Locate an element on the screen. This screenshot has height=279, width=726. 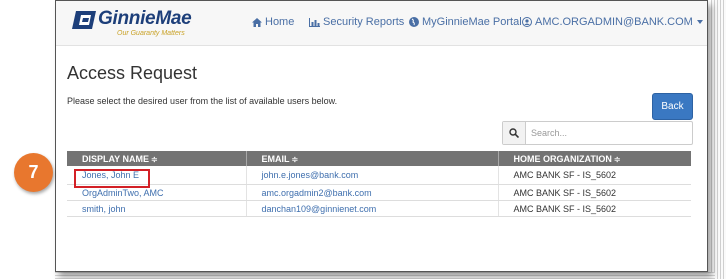
nav-security-reports-label: Security Reports is located at coordinates (364, 22).